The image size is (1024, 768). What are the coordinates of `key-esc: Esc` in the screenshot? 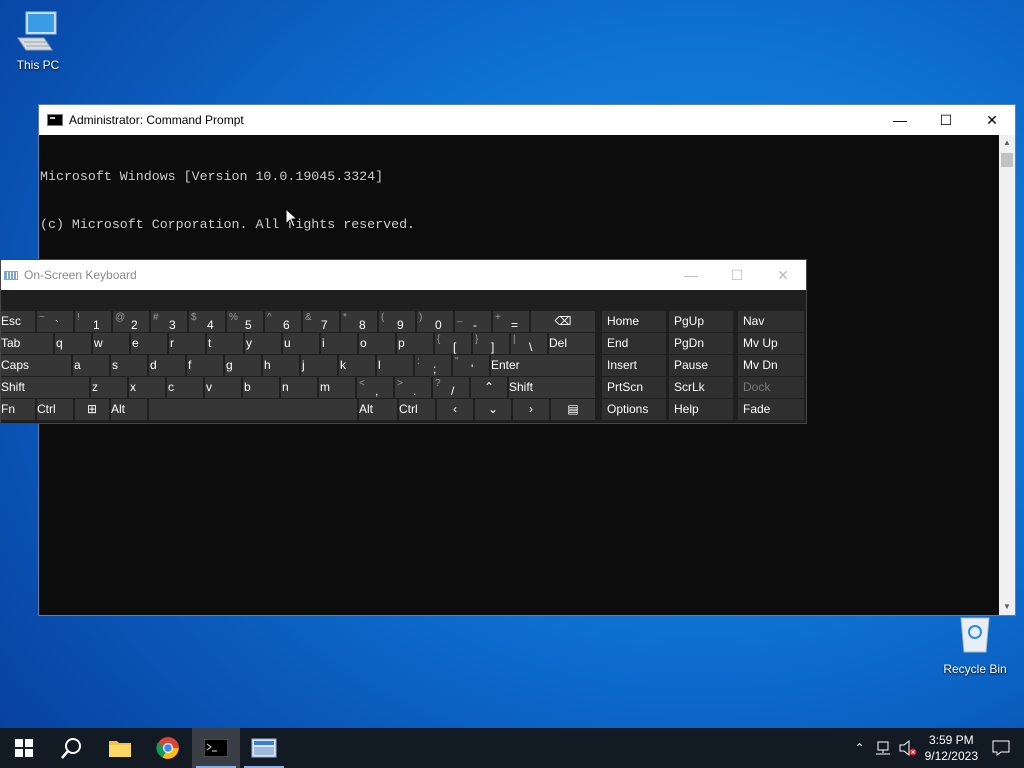 It's located at (18, 321).